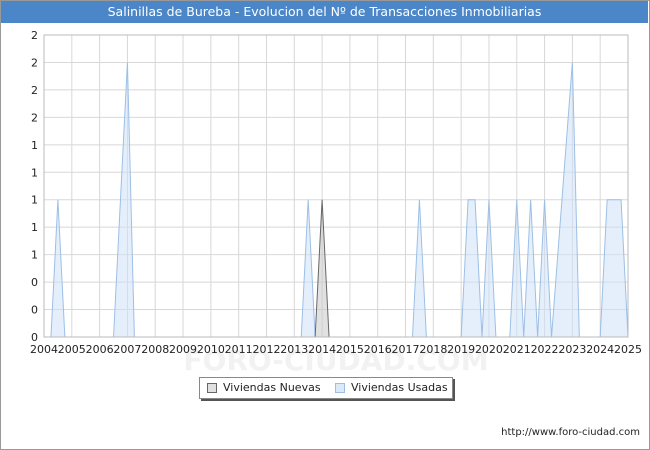 This screenshot has height=450, width=650. Describe the element at coordinates (545, 349) in the screenshot. I see `x-tick-label: 2022` at that location.